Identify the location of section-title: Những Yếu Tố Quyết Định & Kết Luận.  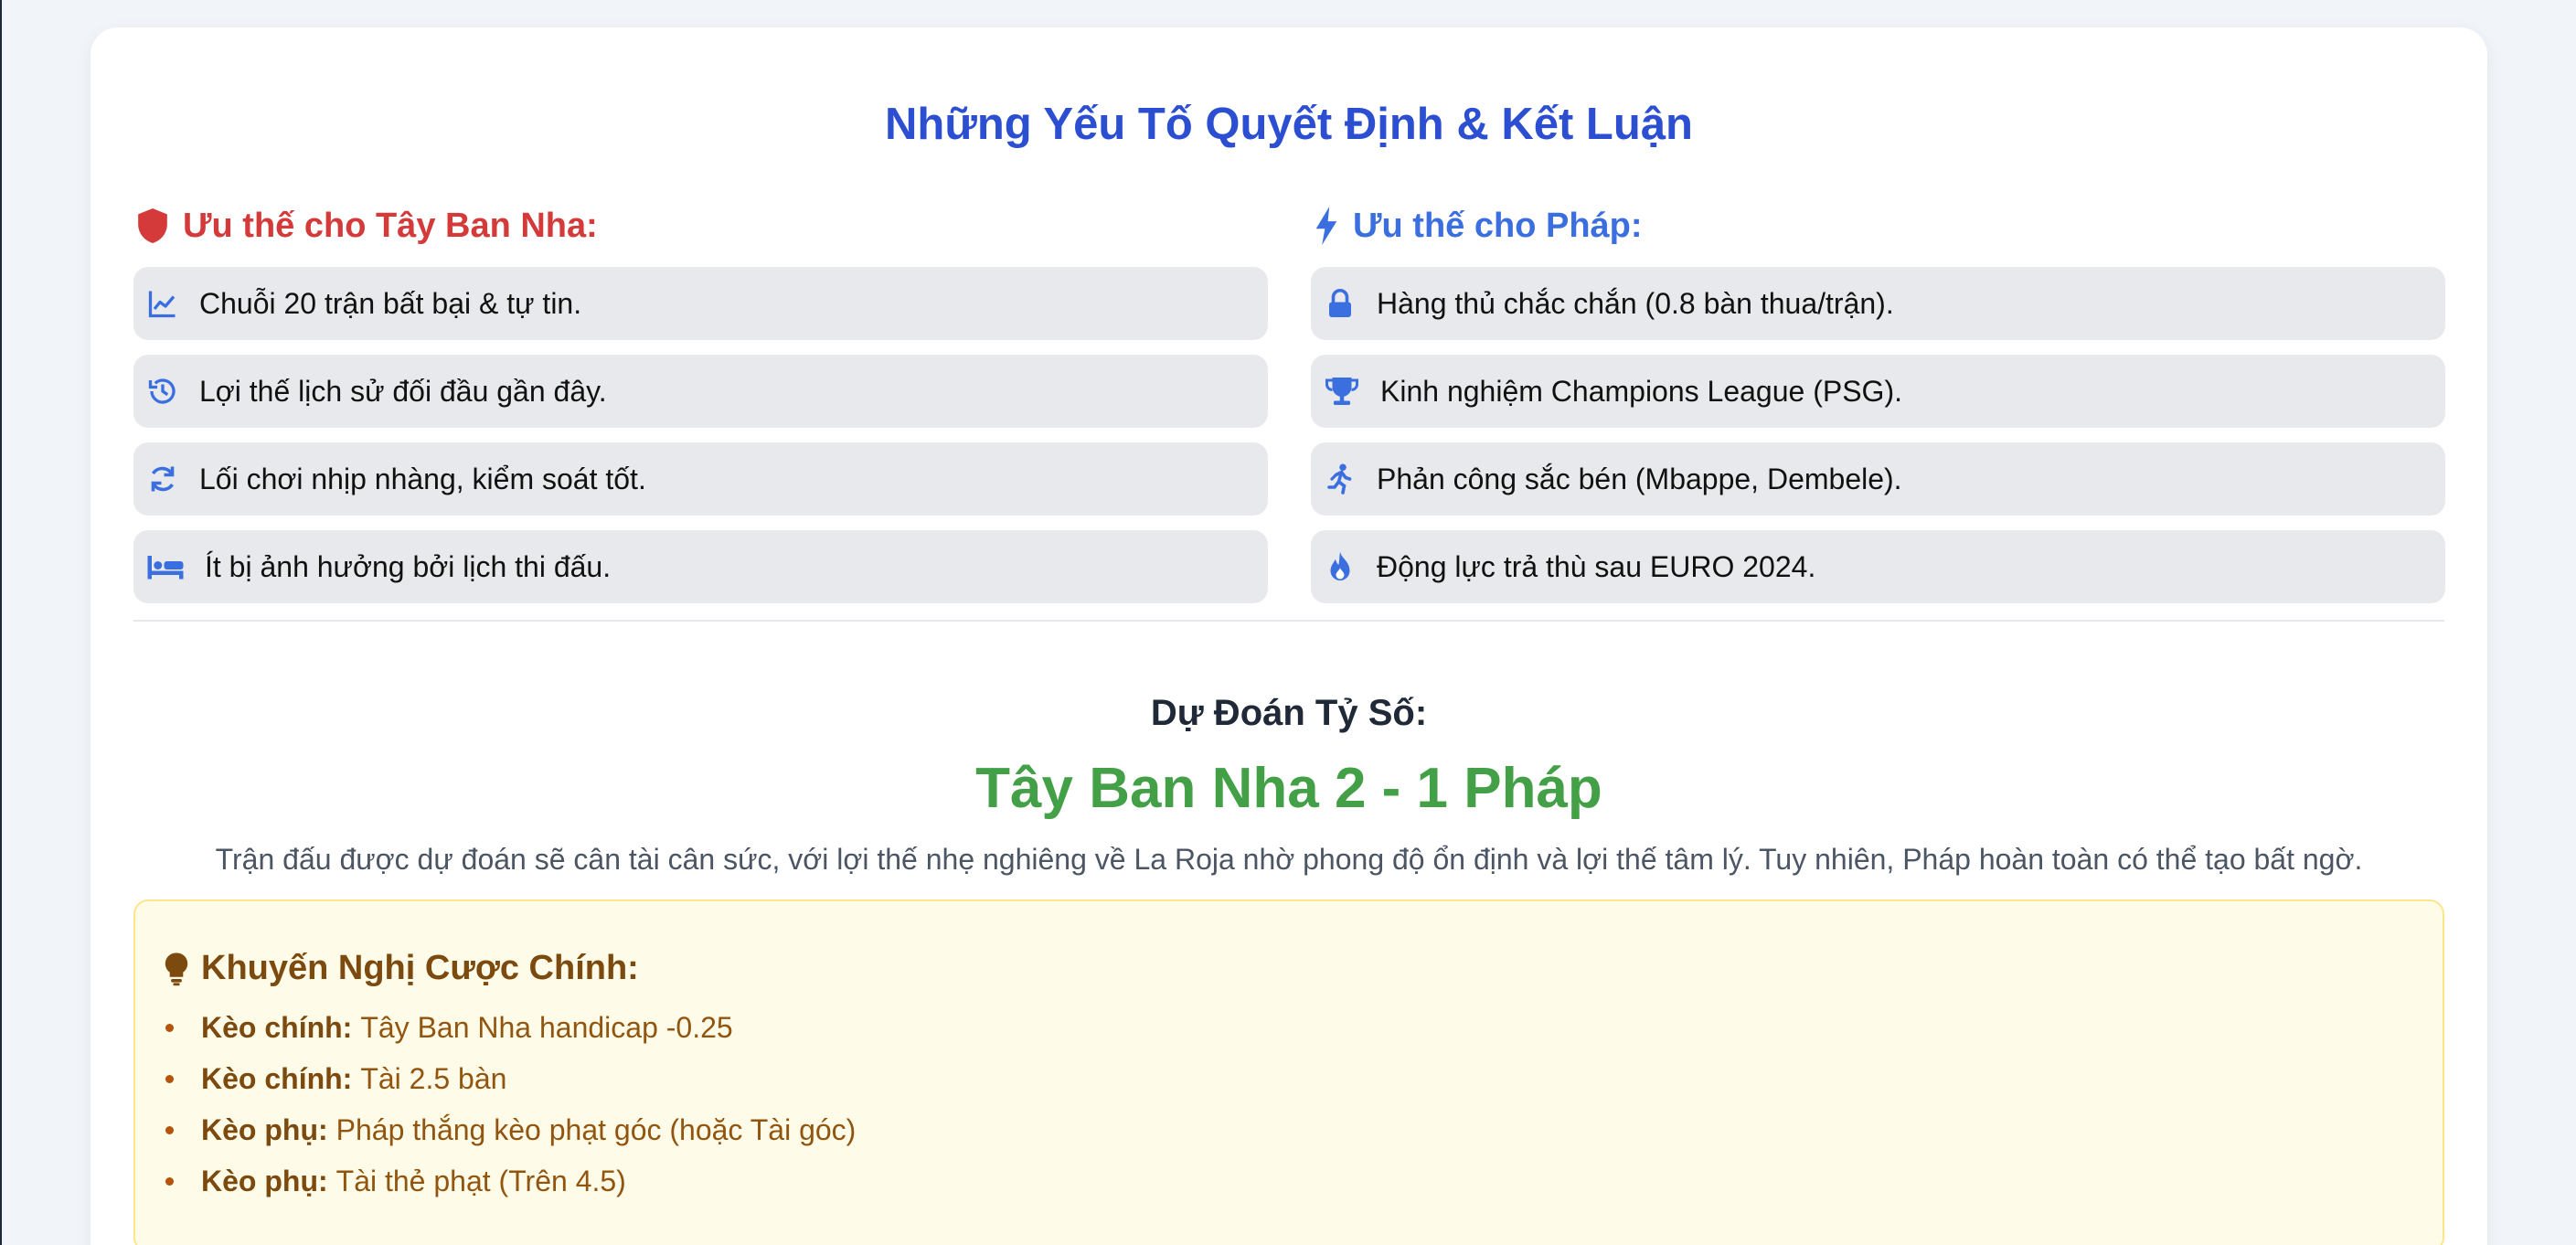
(1289, 124).